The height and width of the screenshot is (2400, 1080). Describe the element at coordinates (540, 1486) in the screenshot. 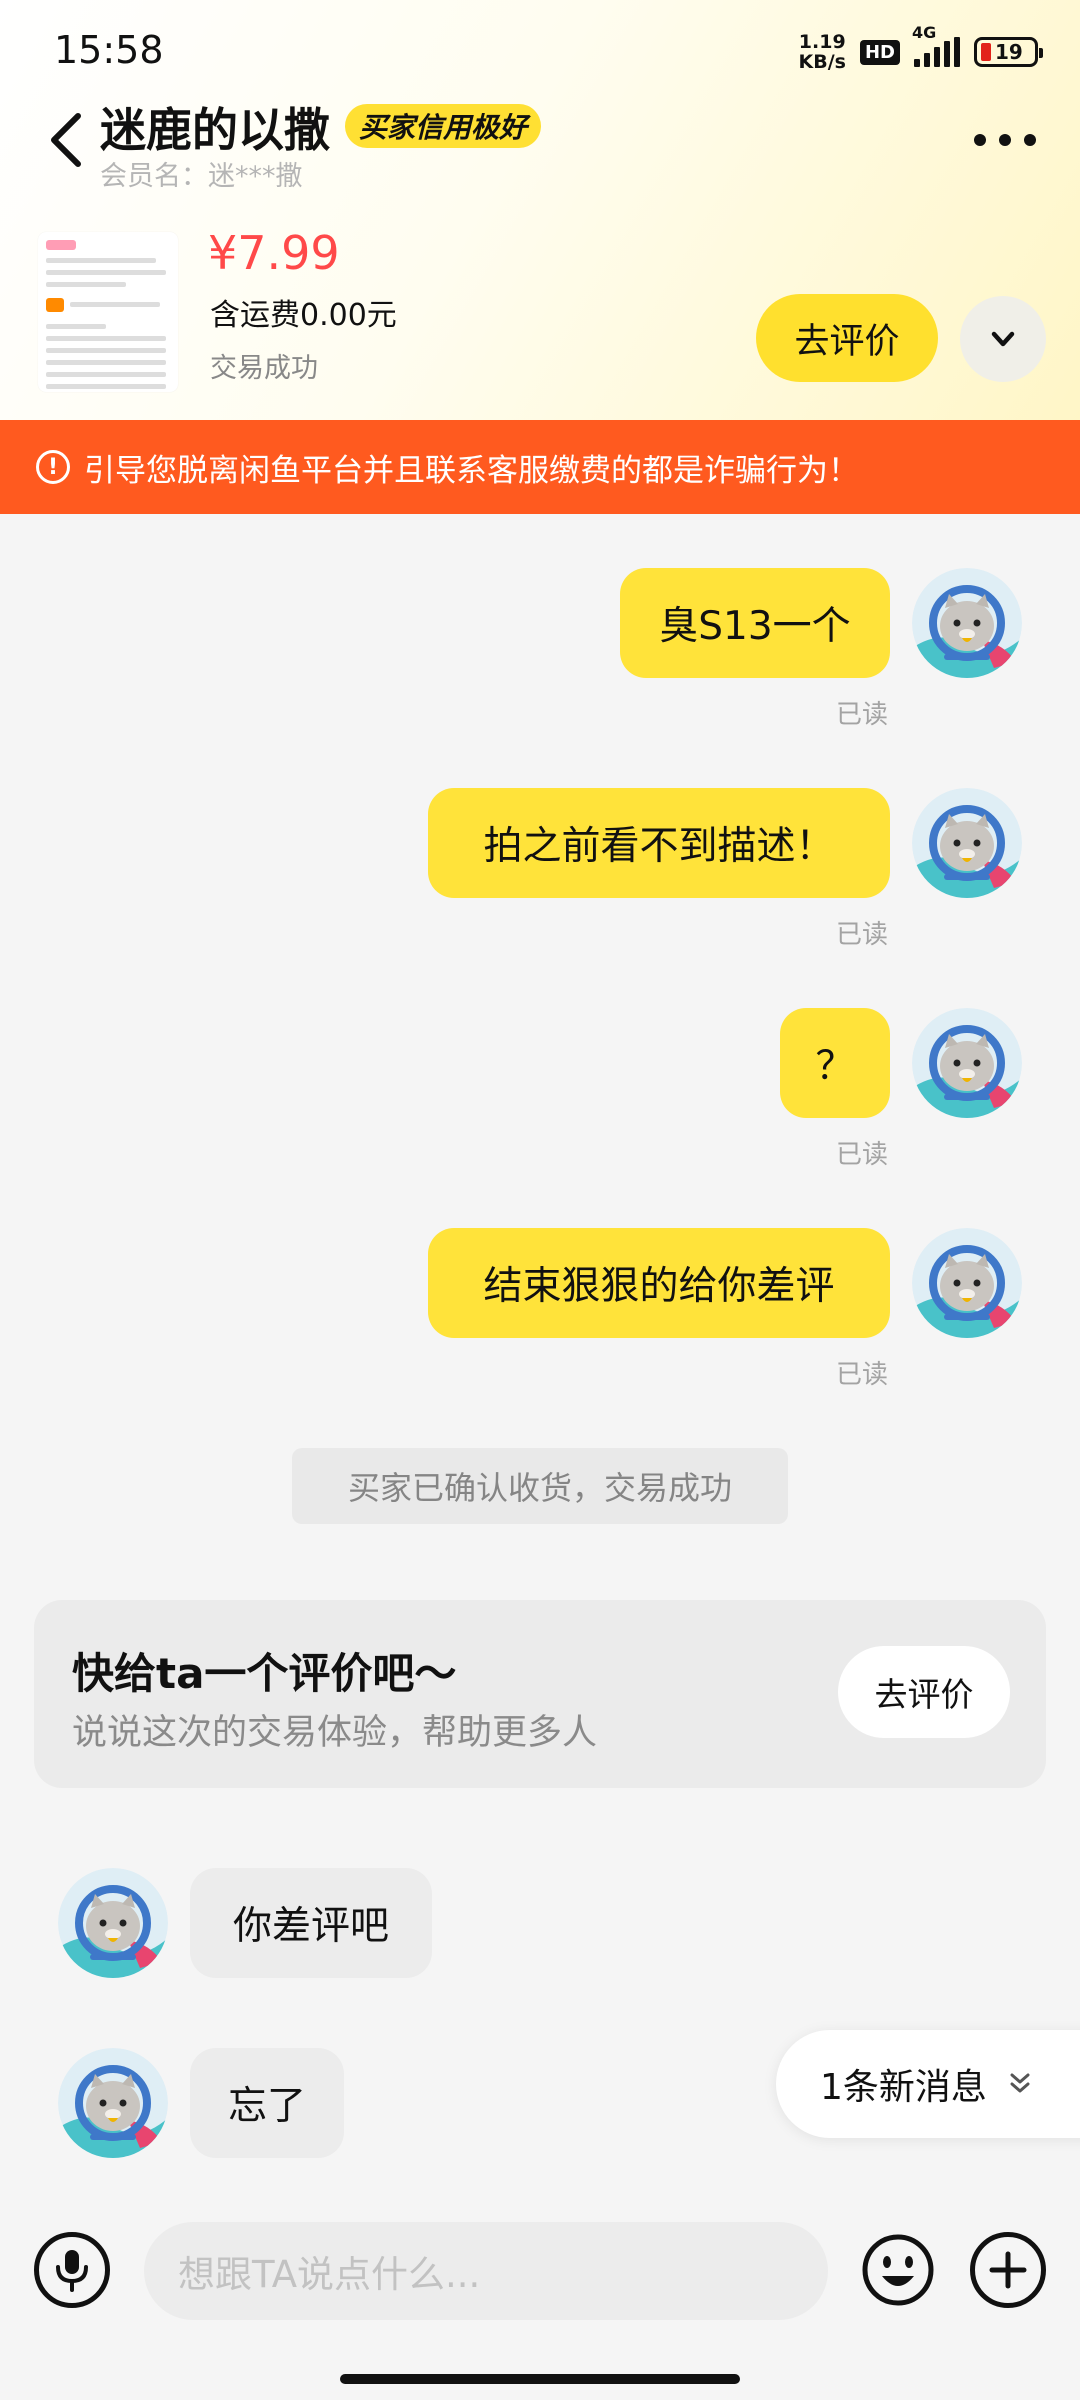

I see `system-message: 买家已确认收货，交易成功` at that location.